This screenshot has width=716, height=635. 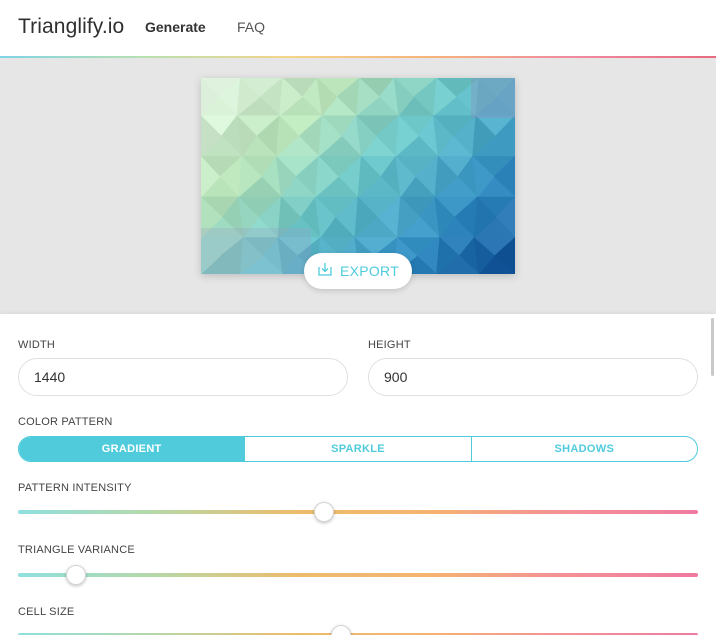 I want to click on cell-size-label: CELL SIZE, so click(x=46, y=612).